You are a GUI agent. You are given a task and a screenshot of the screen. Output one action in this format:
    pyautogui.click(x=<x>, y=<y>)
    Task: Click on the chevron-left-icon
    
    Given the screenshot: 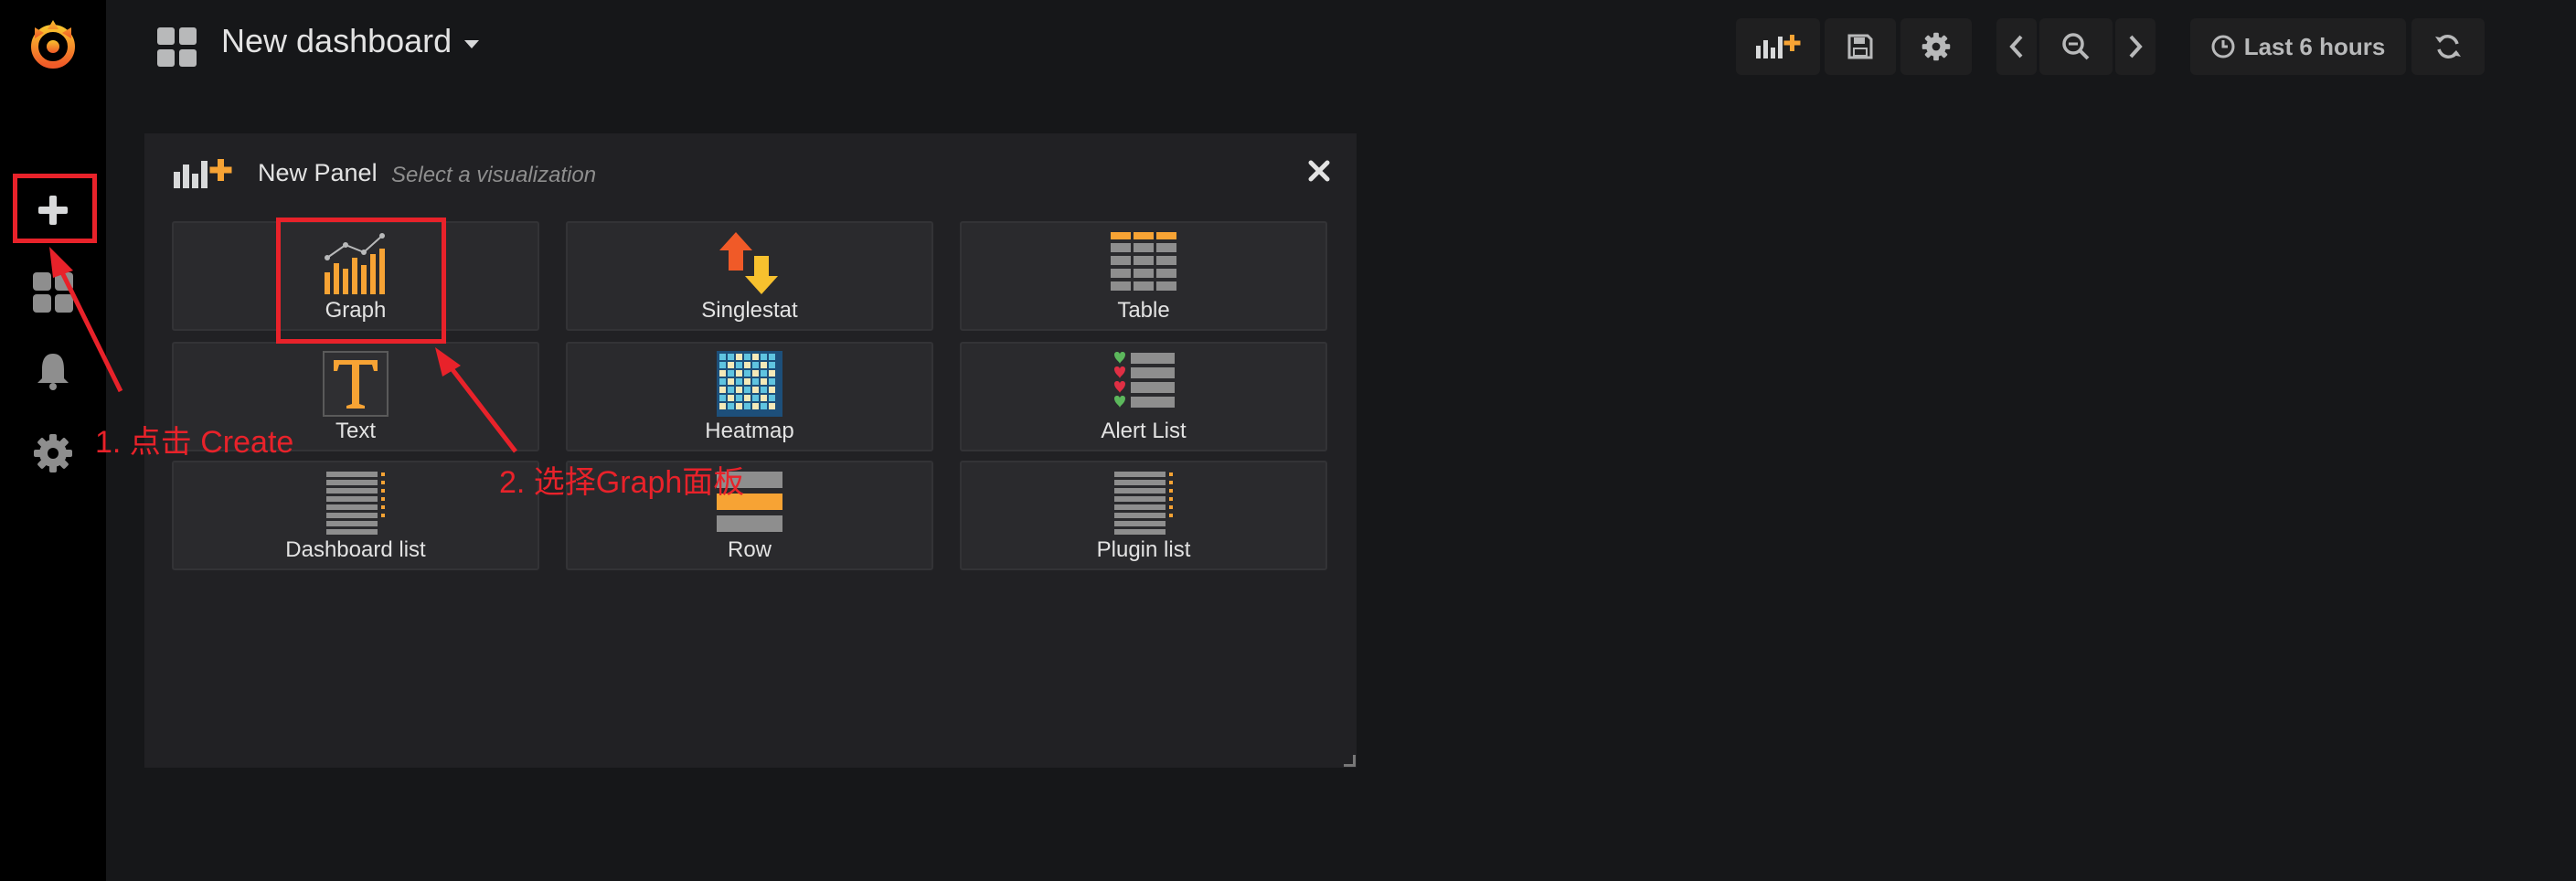 What is the action you would take?
    pyautogui.click(x=2016, y=46)
    